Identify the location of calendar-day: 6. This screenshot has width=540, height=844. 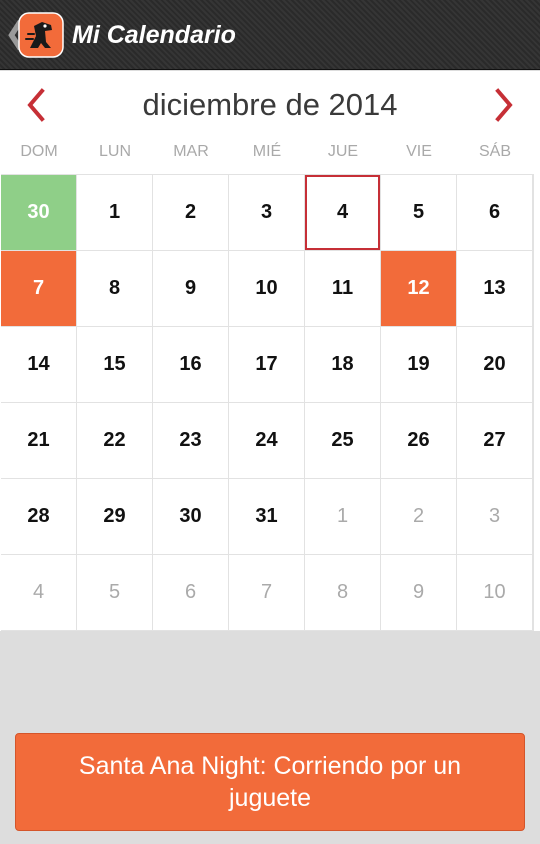
(494, 212).